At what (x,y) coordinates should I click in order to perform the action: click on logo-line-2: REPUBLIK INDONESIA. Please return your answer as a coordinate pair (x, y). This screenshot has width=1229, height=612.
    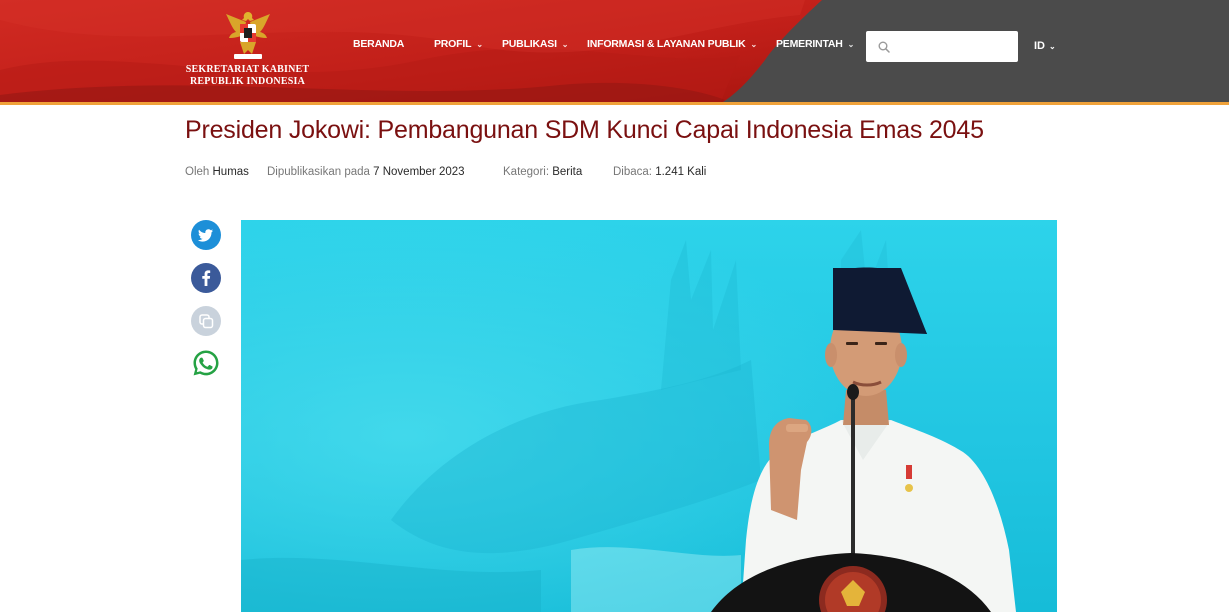
    Looking at the image, I should click on (247, 81).